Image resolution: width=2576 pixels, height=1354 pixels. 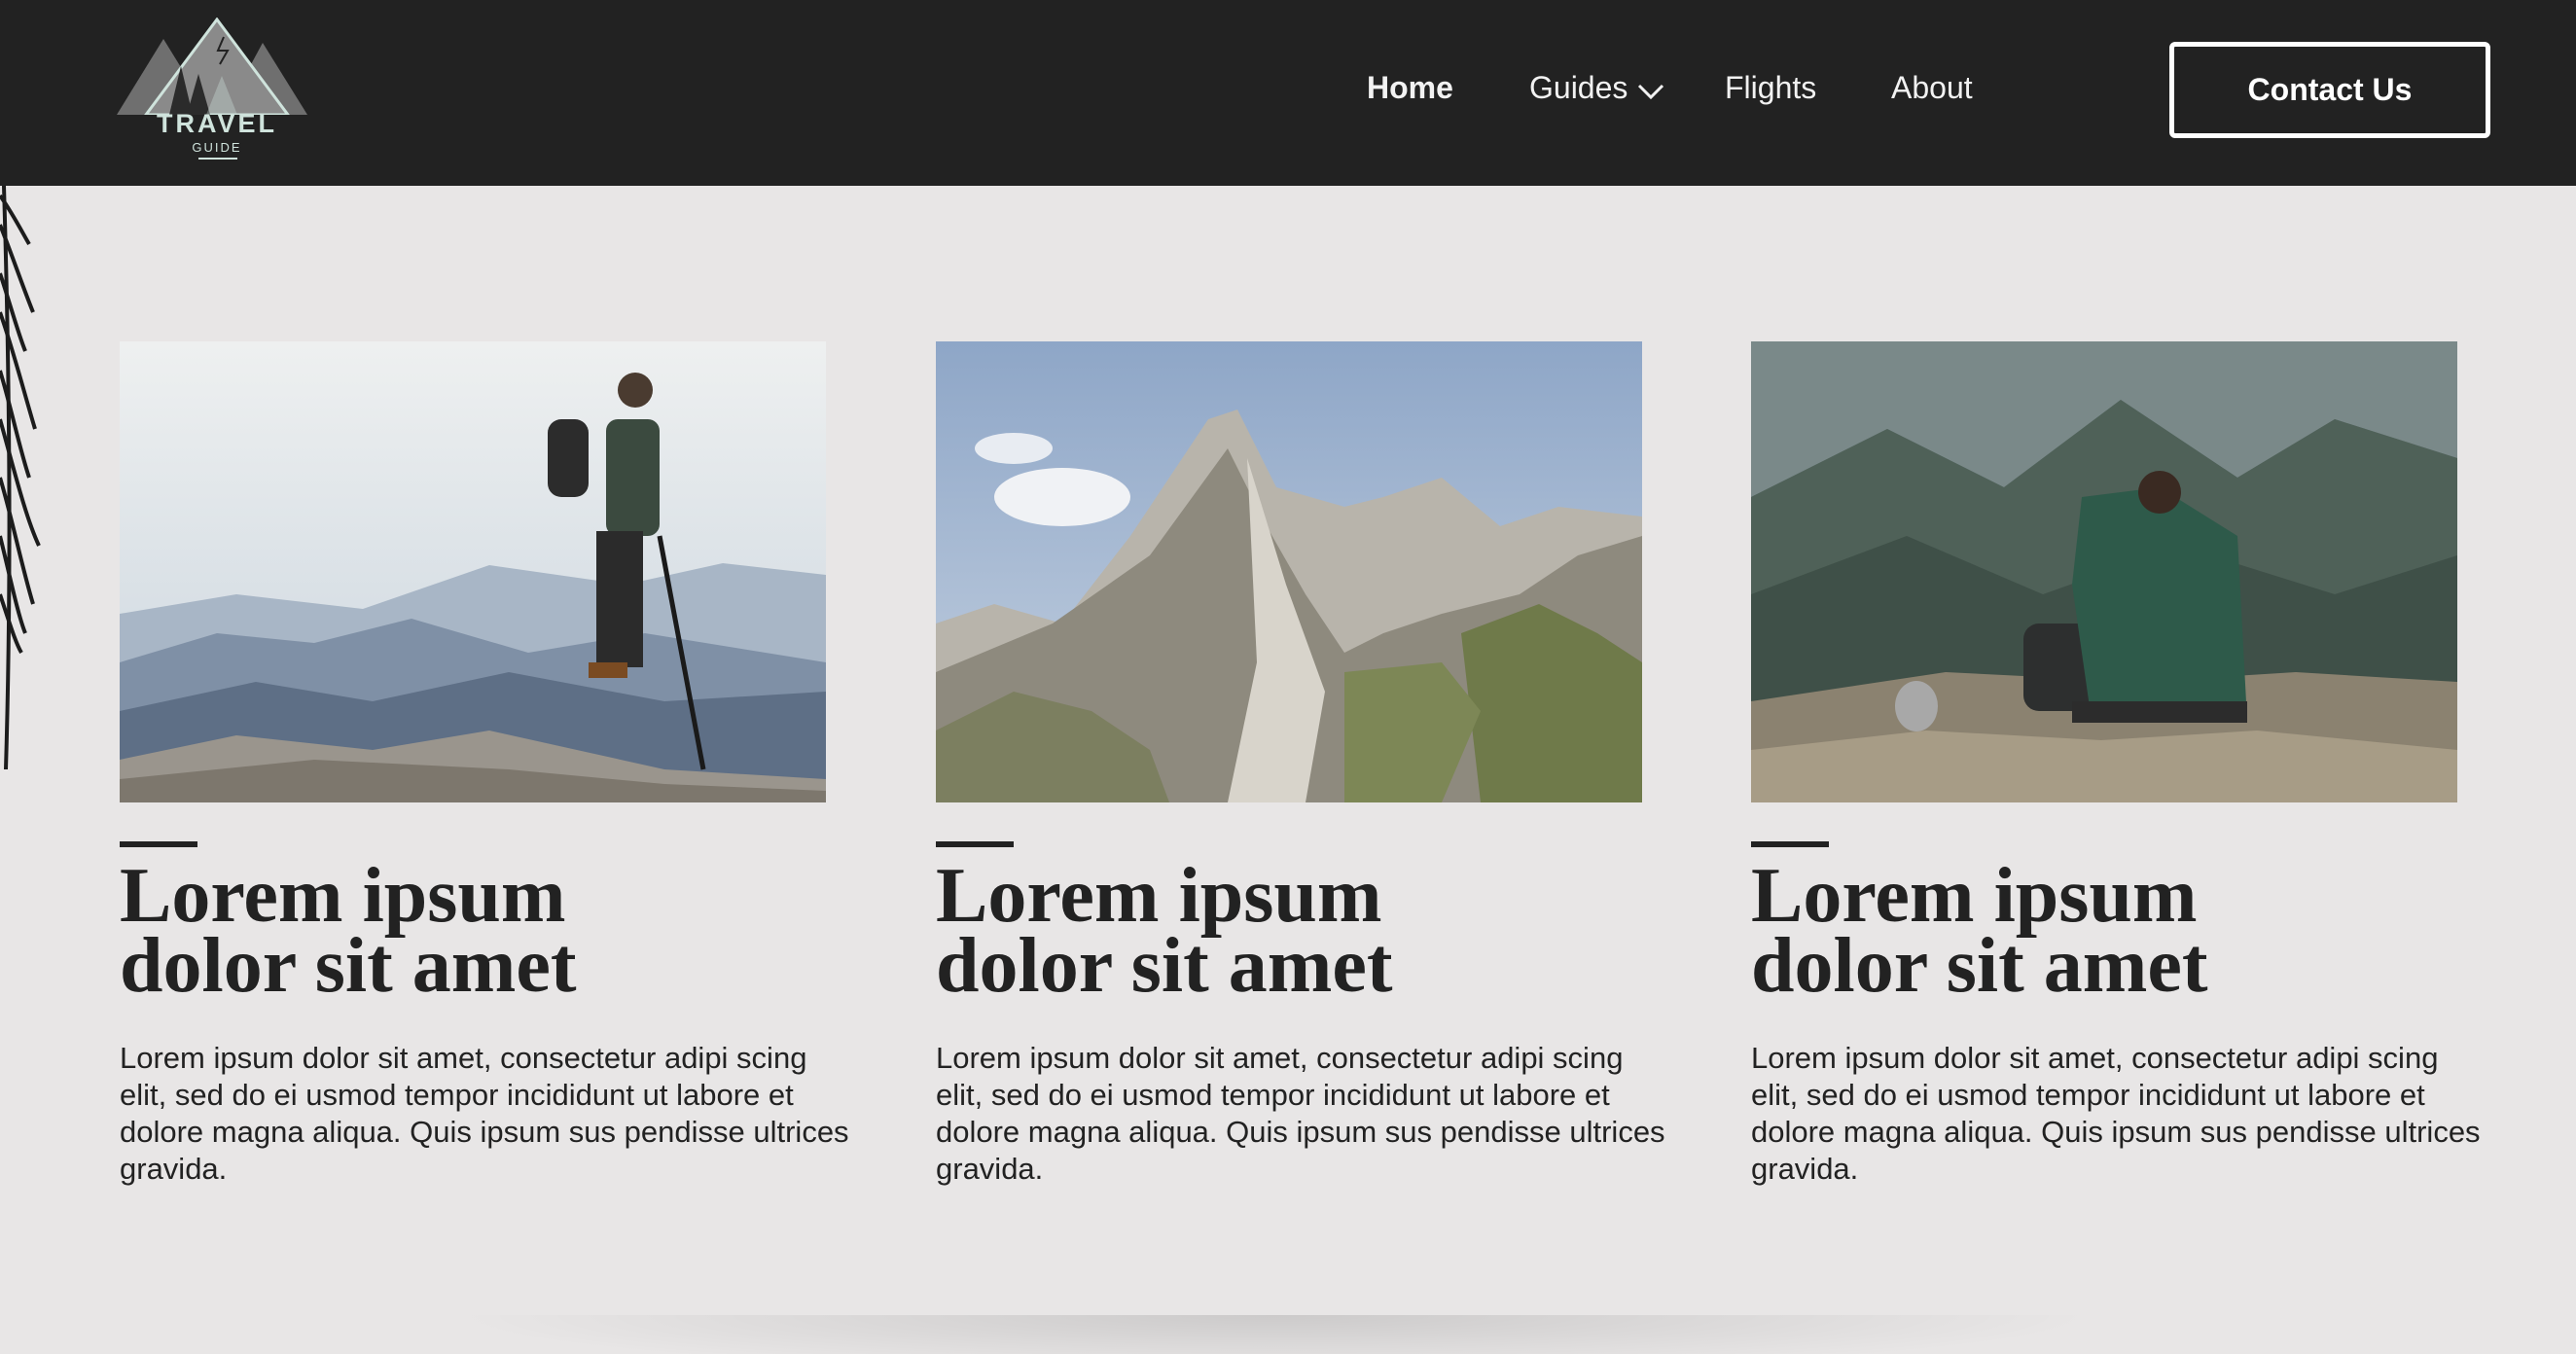 I want to click on nav-guides: Guides, so click(x=1596, y=89).